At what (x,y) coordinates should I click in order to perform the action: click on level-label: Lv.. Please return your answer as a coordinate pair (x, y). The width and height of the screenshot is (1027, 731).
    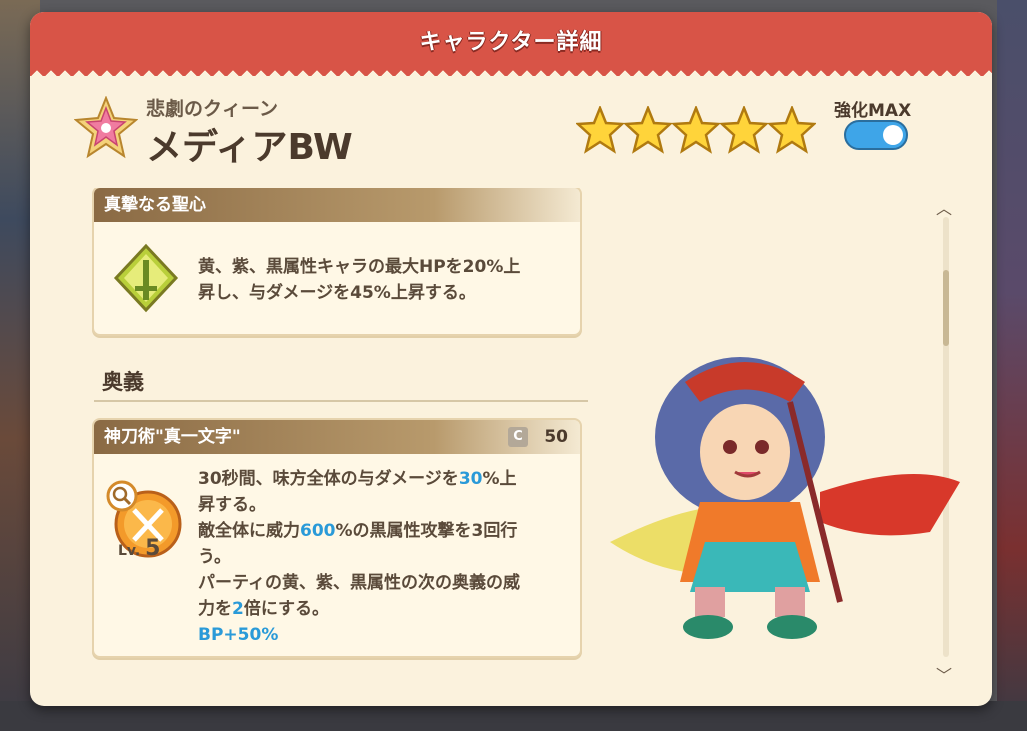
    Looking at the image, I should click on (129, 551).